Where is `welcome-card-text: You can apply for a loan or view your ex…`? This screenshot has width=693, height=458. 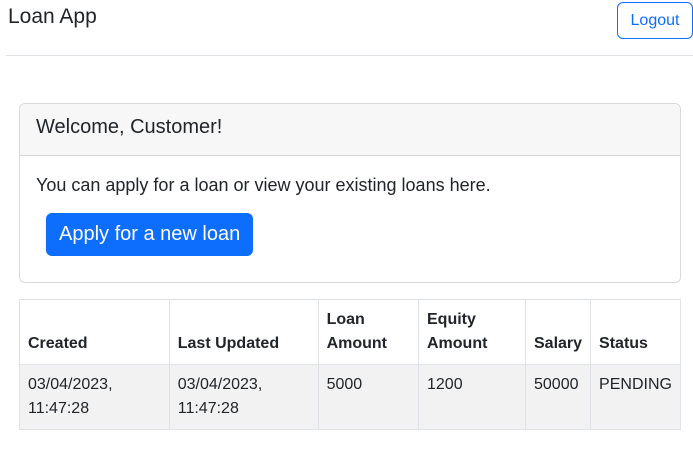 welcome-card-text: You can apply for a loan or view your ex… is located at coordinates (263, 185).